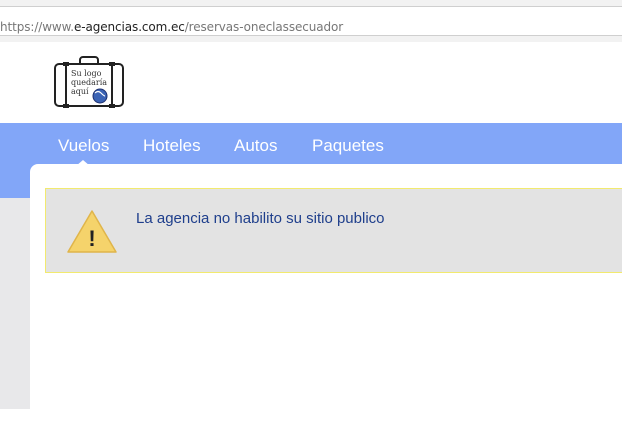  I want to click on left-gutter, so click(15, 303).